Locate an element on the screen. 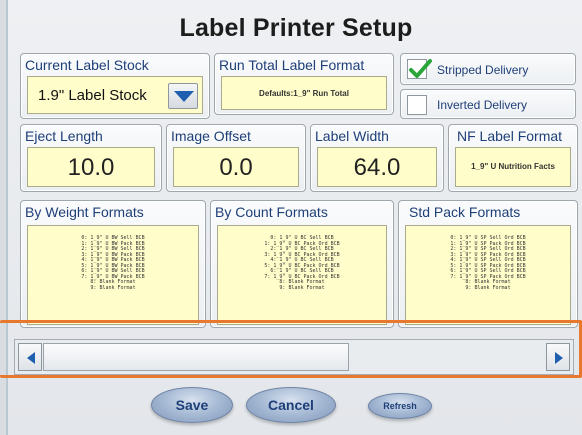 This screenshot has height=435, width=582. label-width-field: 64.0 is located at coordinates (377, 167).